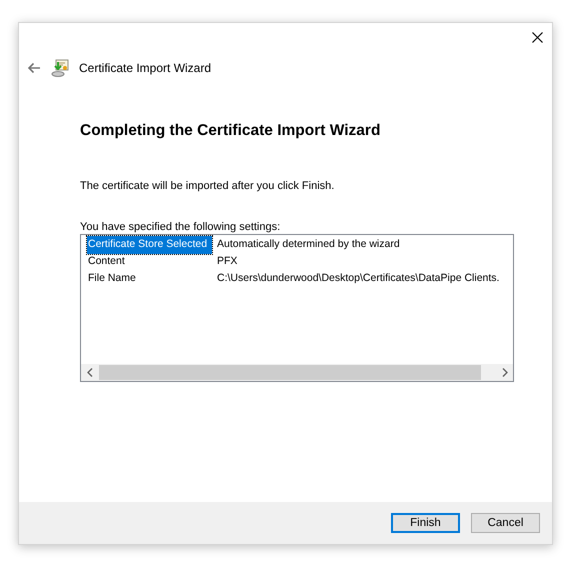 This screenshot has width=582, height=568. Describe the element at coordinates (89, 372) in the screenshot. I see `scroll-left-icon` at that location.